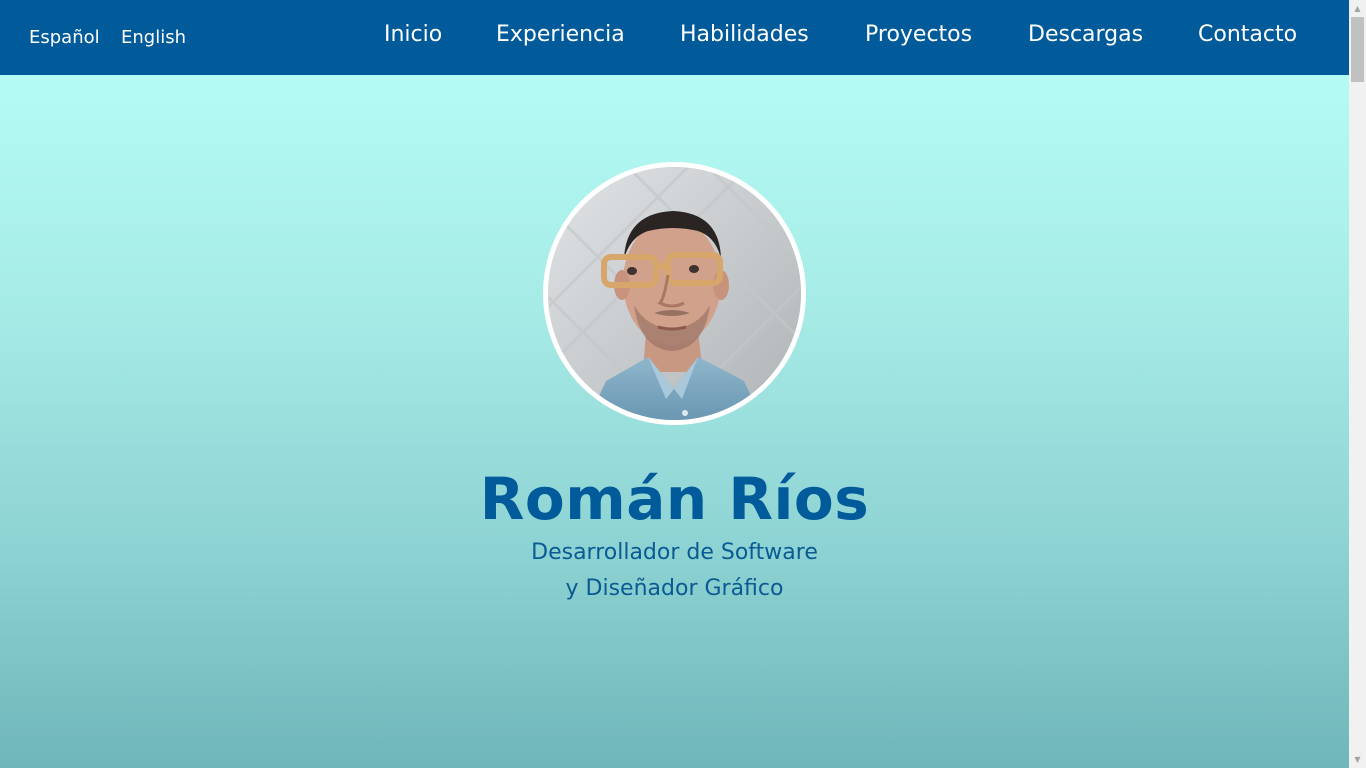 The width and height of the screenshot is (1366, 768). Describe the element at coordinates (1085, 34) in the screenshot. I see `nav-link-descargas: Descargas` at that location.